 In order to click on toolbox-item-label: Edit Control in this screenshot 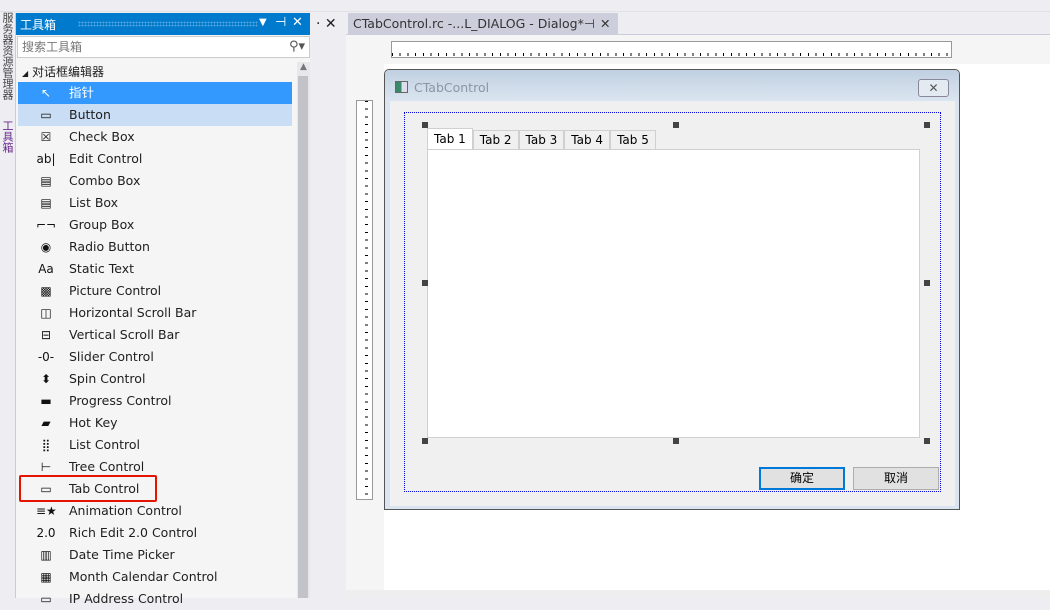, I will do `click(106, 158)`.